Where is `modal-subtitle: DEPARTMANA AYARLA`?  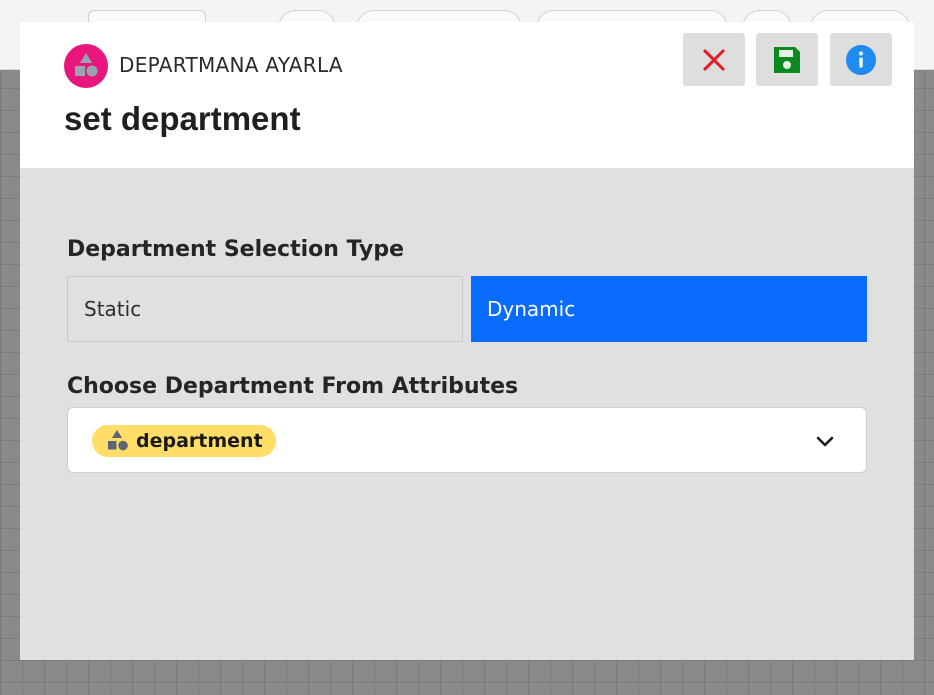 modal-subtitle: DEPARTMANA AYARLA is located at coordinates (231, 65).